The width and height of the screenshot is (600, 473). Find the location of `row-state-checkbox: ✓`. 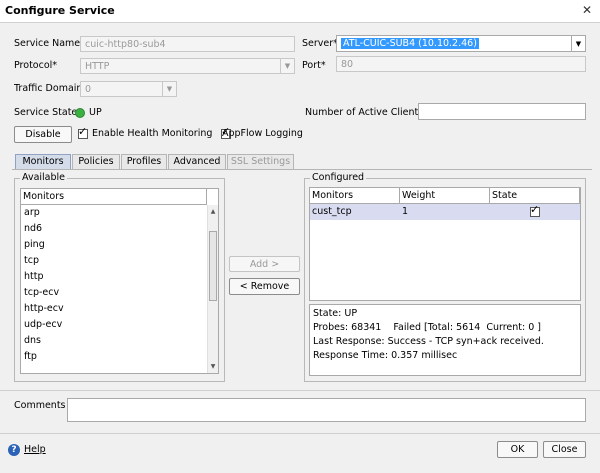

row-state-checkbox: ✓ is located at coordinates (535, 210).